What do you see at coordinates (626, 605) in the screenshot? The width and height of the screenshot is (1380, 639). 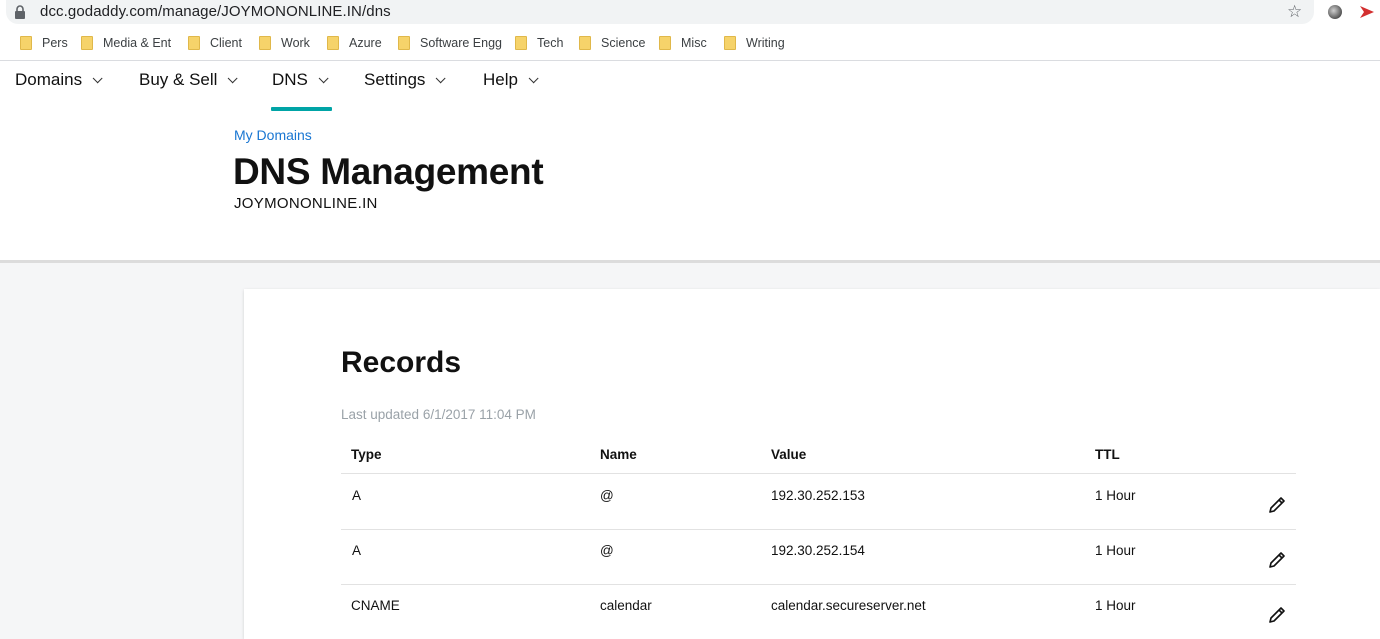 I see `record-name: calendar` at bounding box center [626, 605].